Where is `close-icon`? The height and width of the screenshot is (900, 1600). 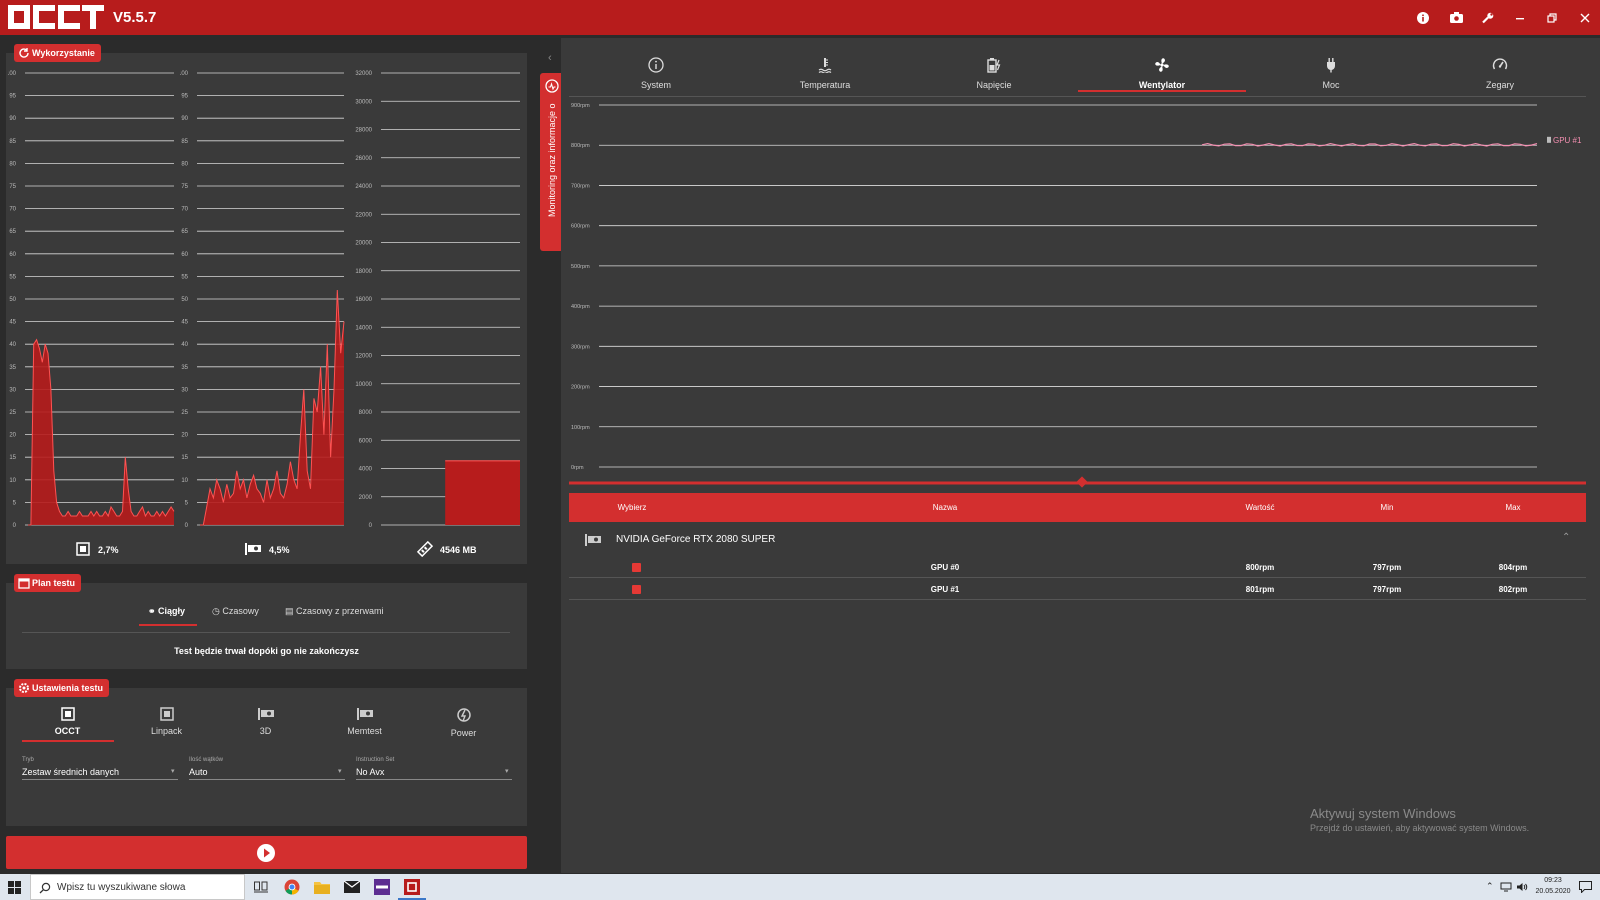
close-icon is located at coordinates (1585, 18).